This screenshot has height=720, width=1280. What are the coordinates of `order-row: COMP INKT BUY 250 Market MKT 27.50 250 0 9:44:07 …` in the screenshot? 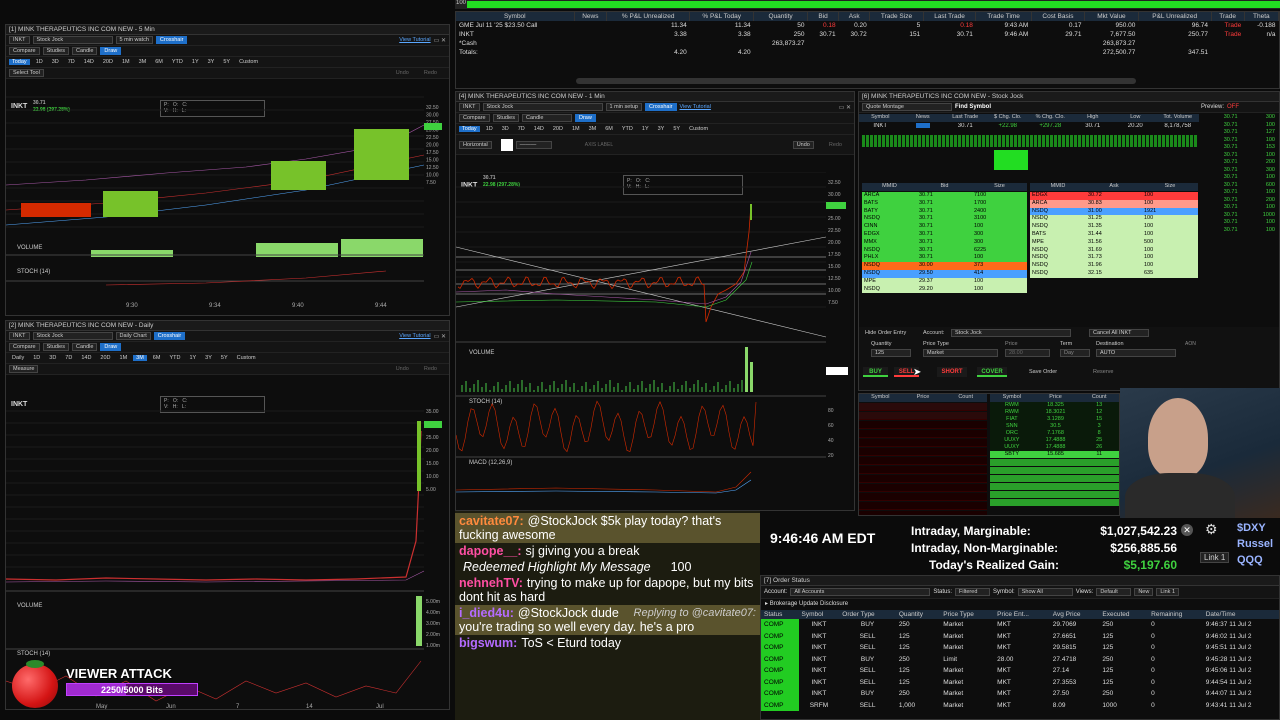 It's located at (1020, 694).